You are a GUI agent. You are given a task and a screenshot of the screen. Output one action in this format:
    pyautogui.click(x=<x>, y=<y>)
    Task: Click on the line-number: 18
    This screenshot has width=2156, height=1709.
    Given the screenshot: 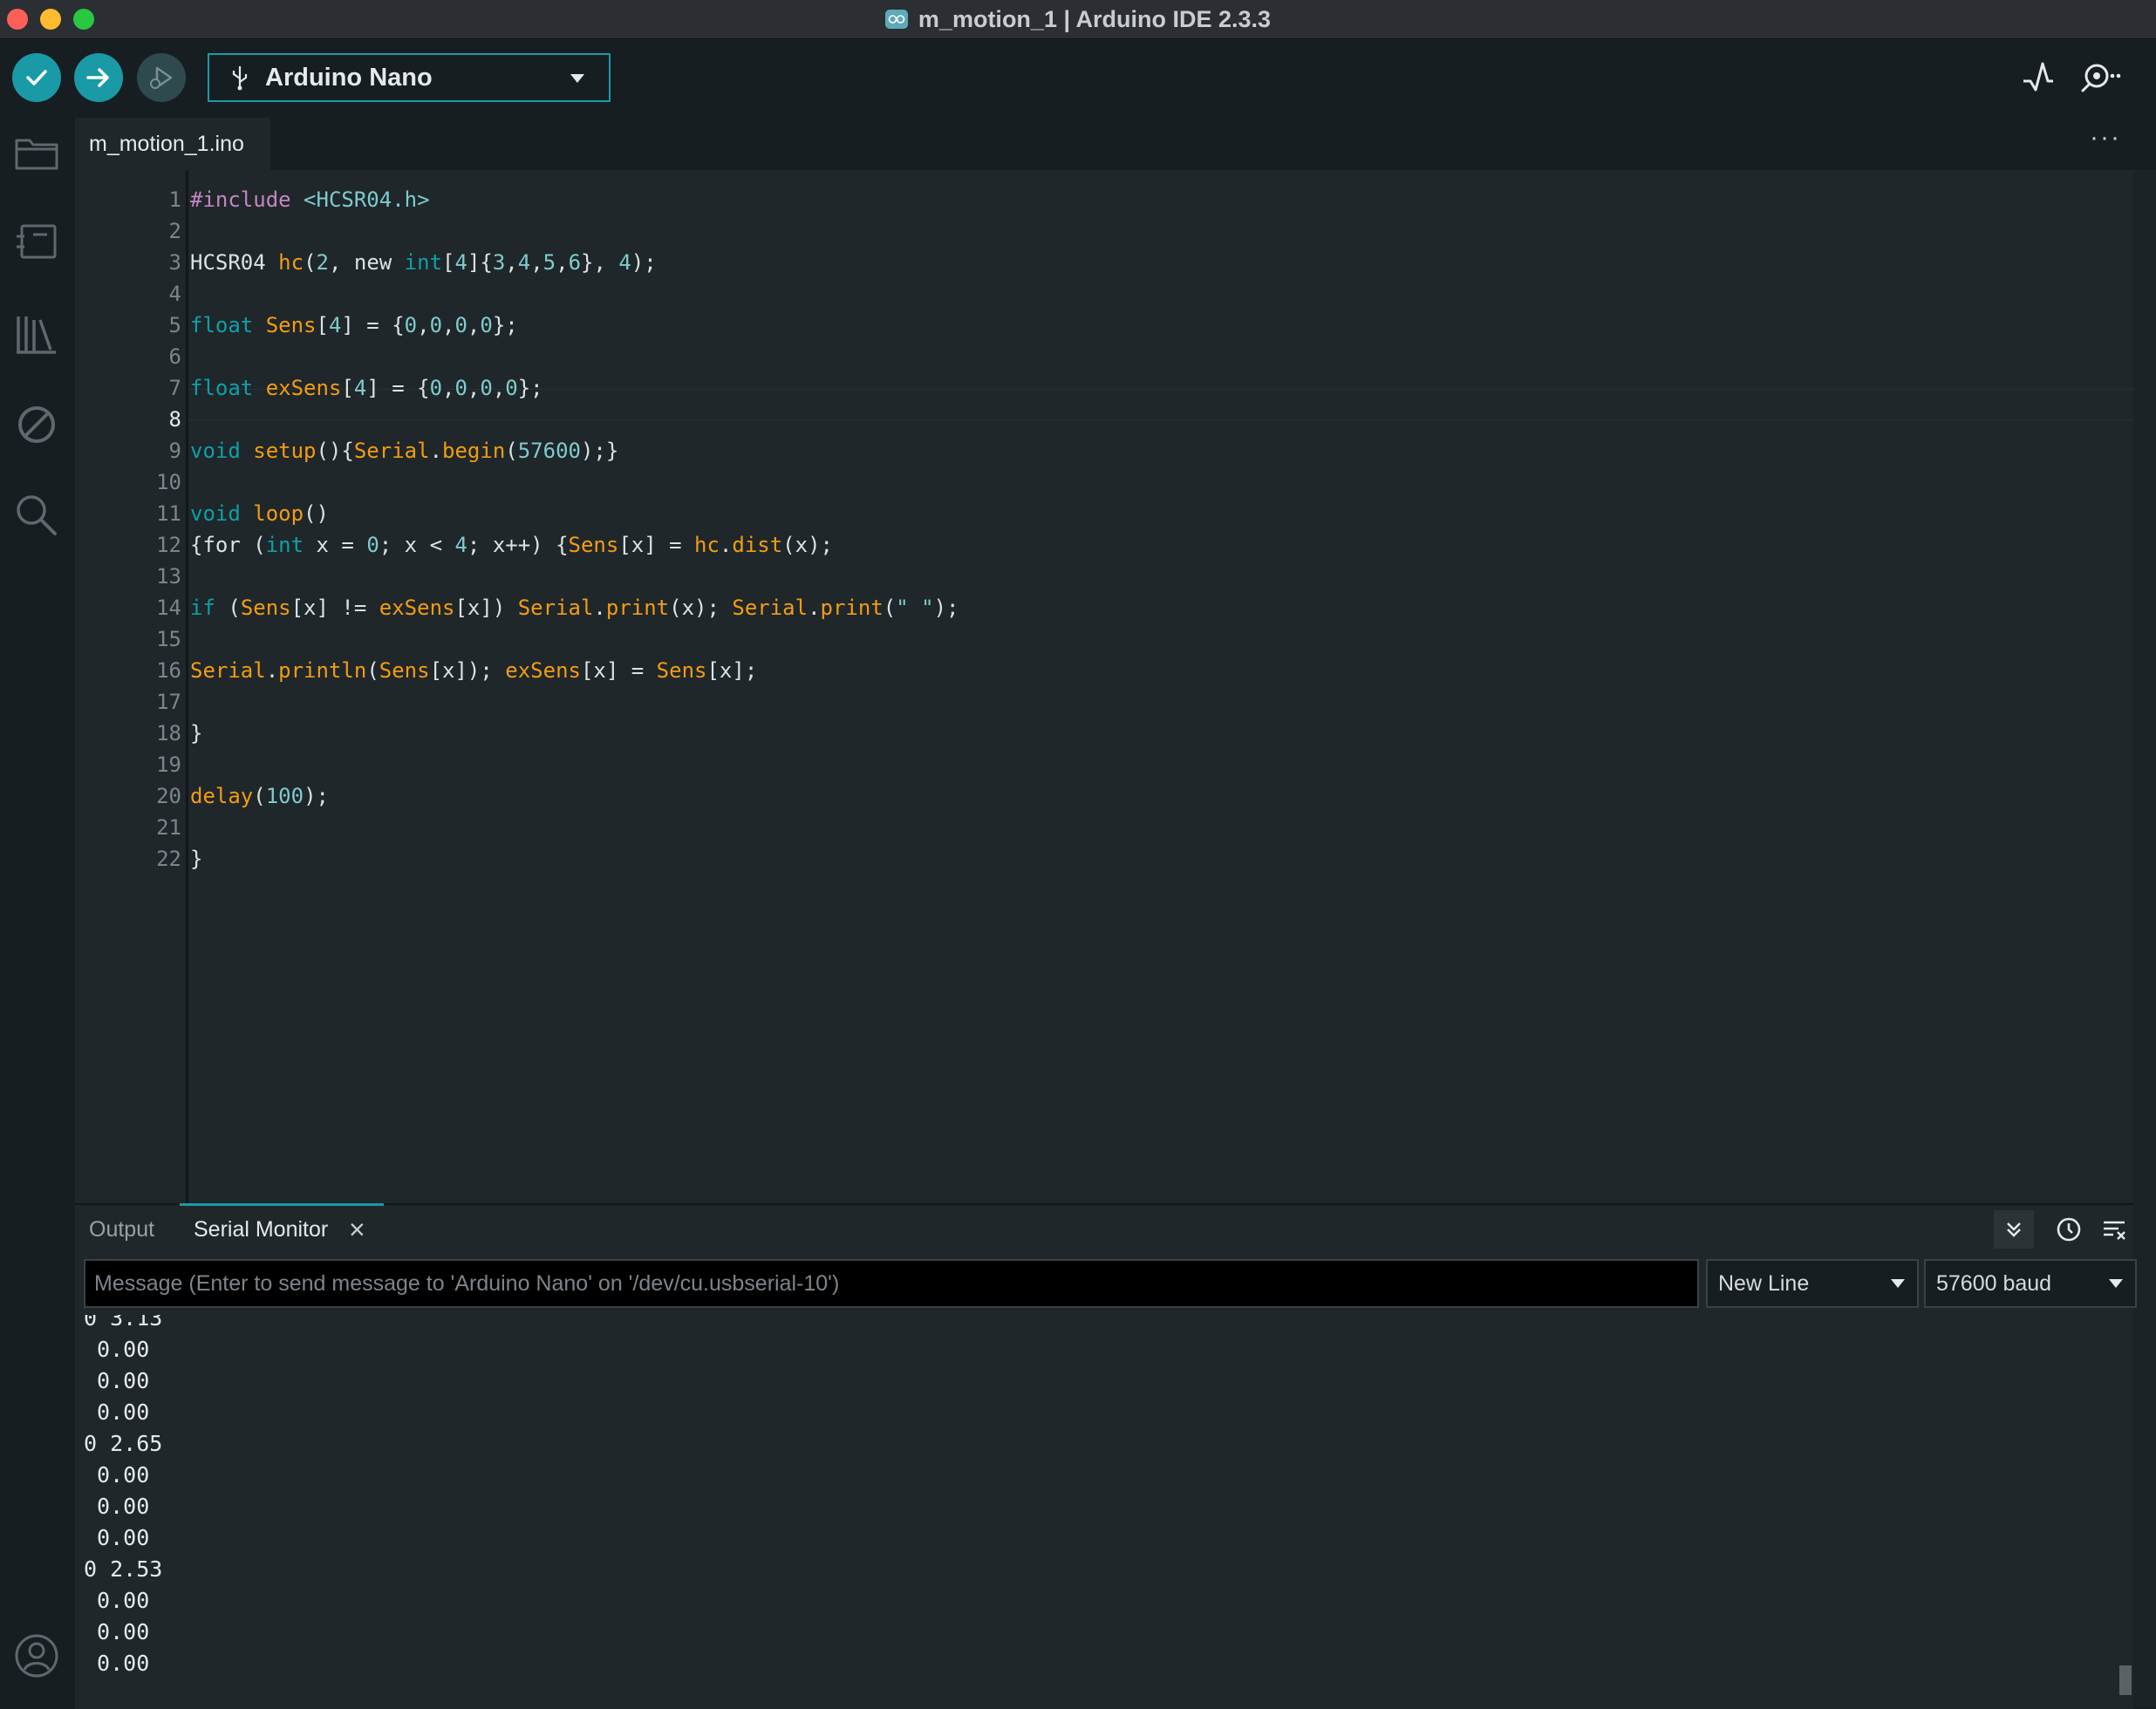 What is the action you would take?
    pyautogui.click(x=168, y=733)
    